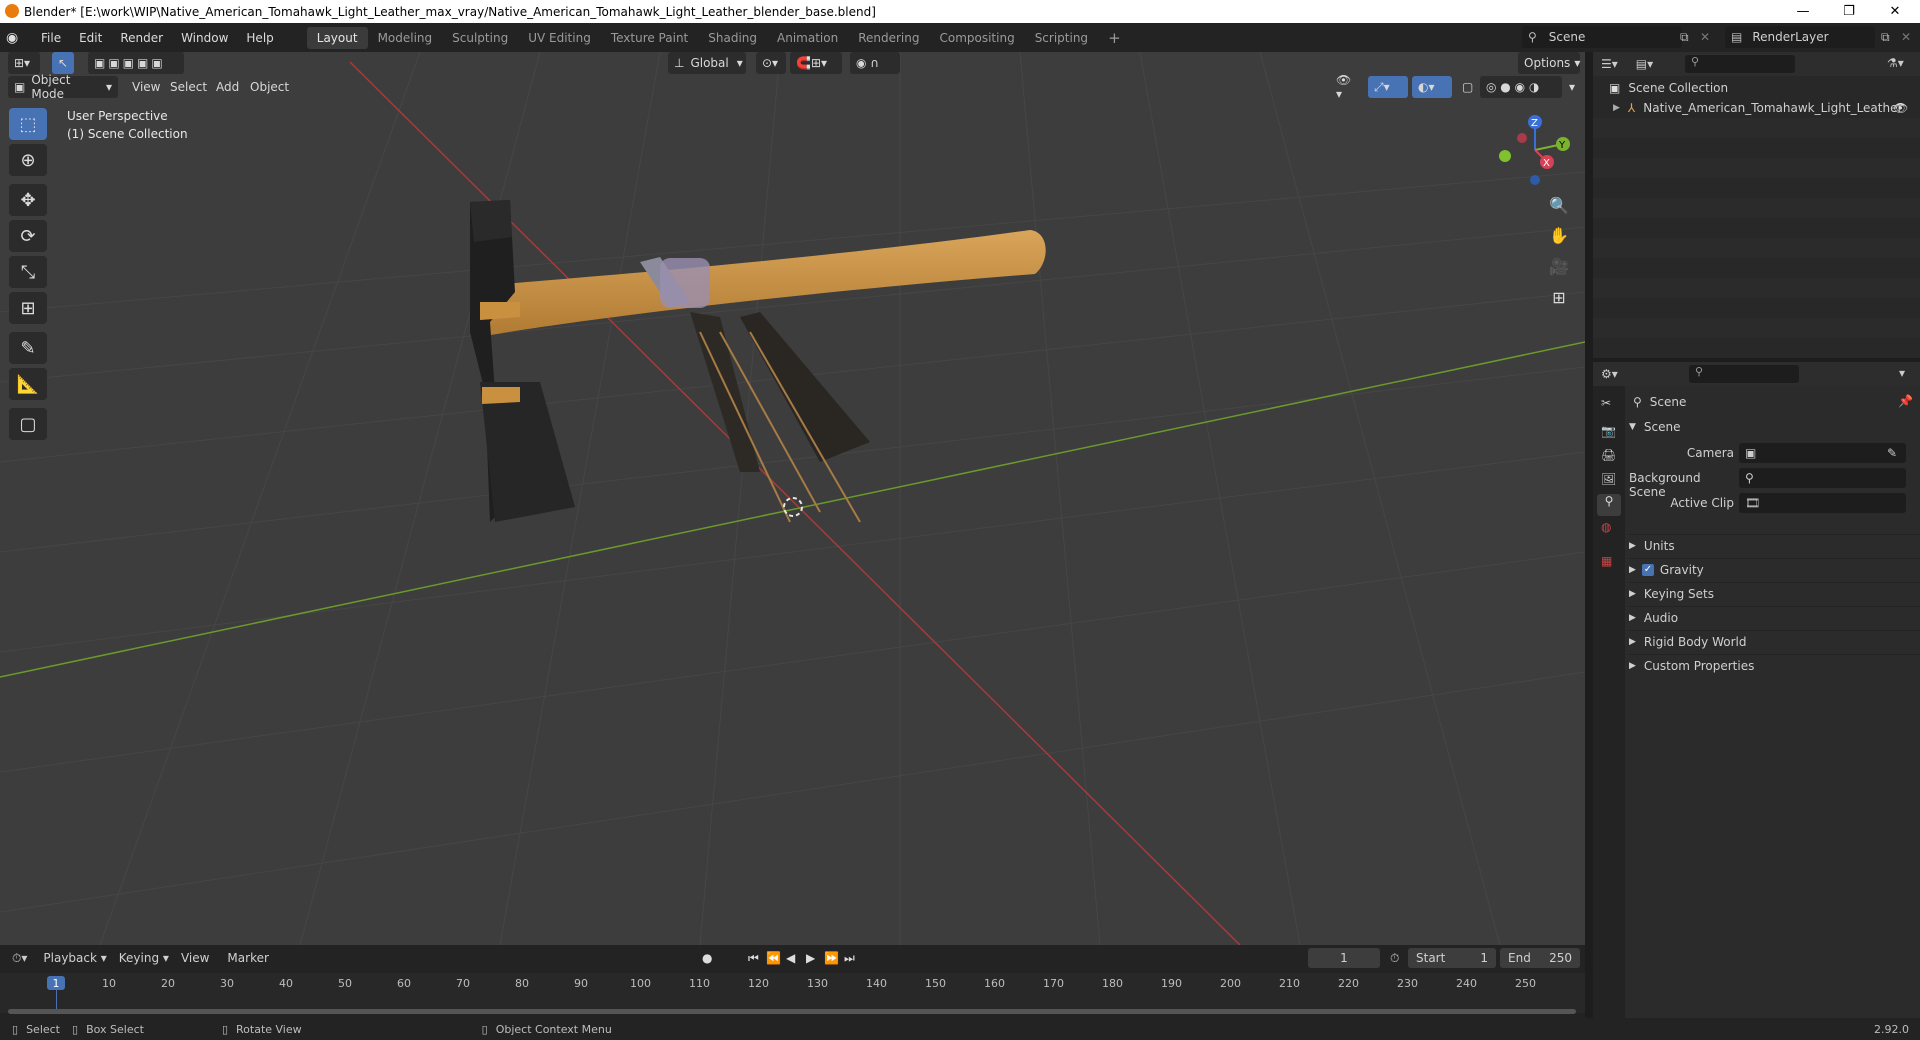 The image size is (1920, 1040). Describe the element at coordinates (28, 200) in the screenshot. I see `move-tool: ✥` at that location.